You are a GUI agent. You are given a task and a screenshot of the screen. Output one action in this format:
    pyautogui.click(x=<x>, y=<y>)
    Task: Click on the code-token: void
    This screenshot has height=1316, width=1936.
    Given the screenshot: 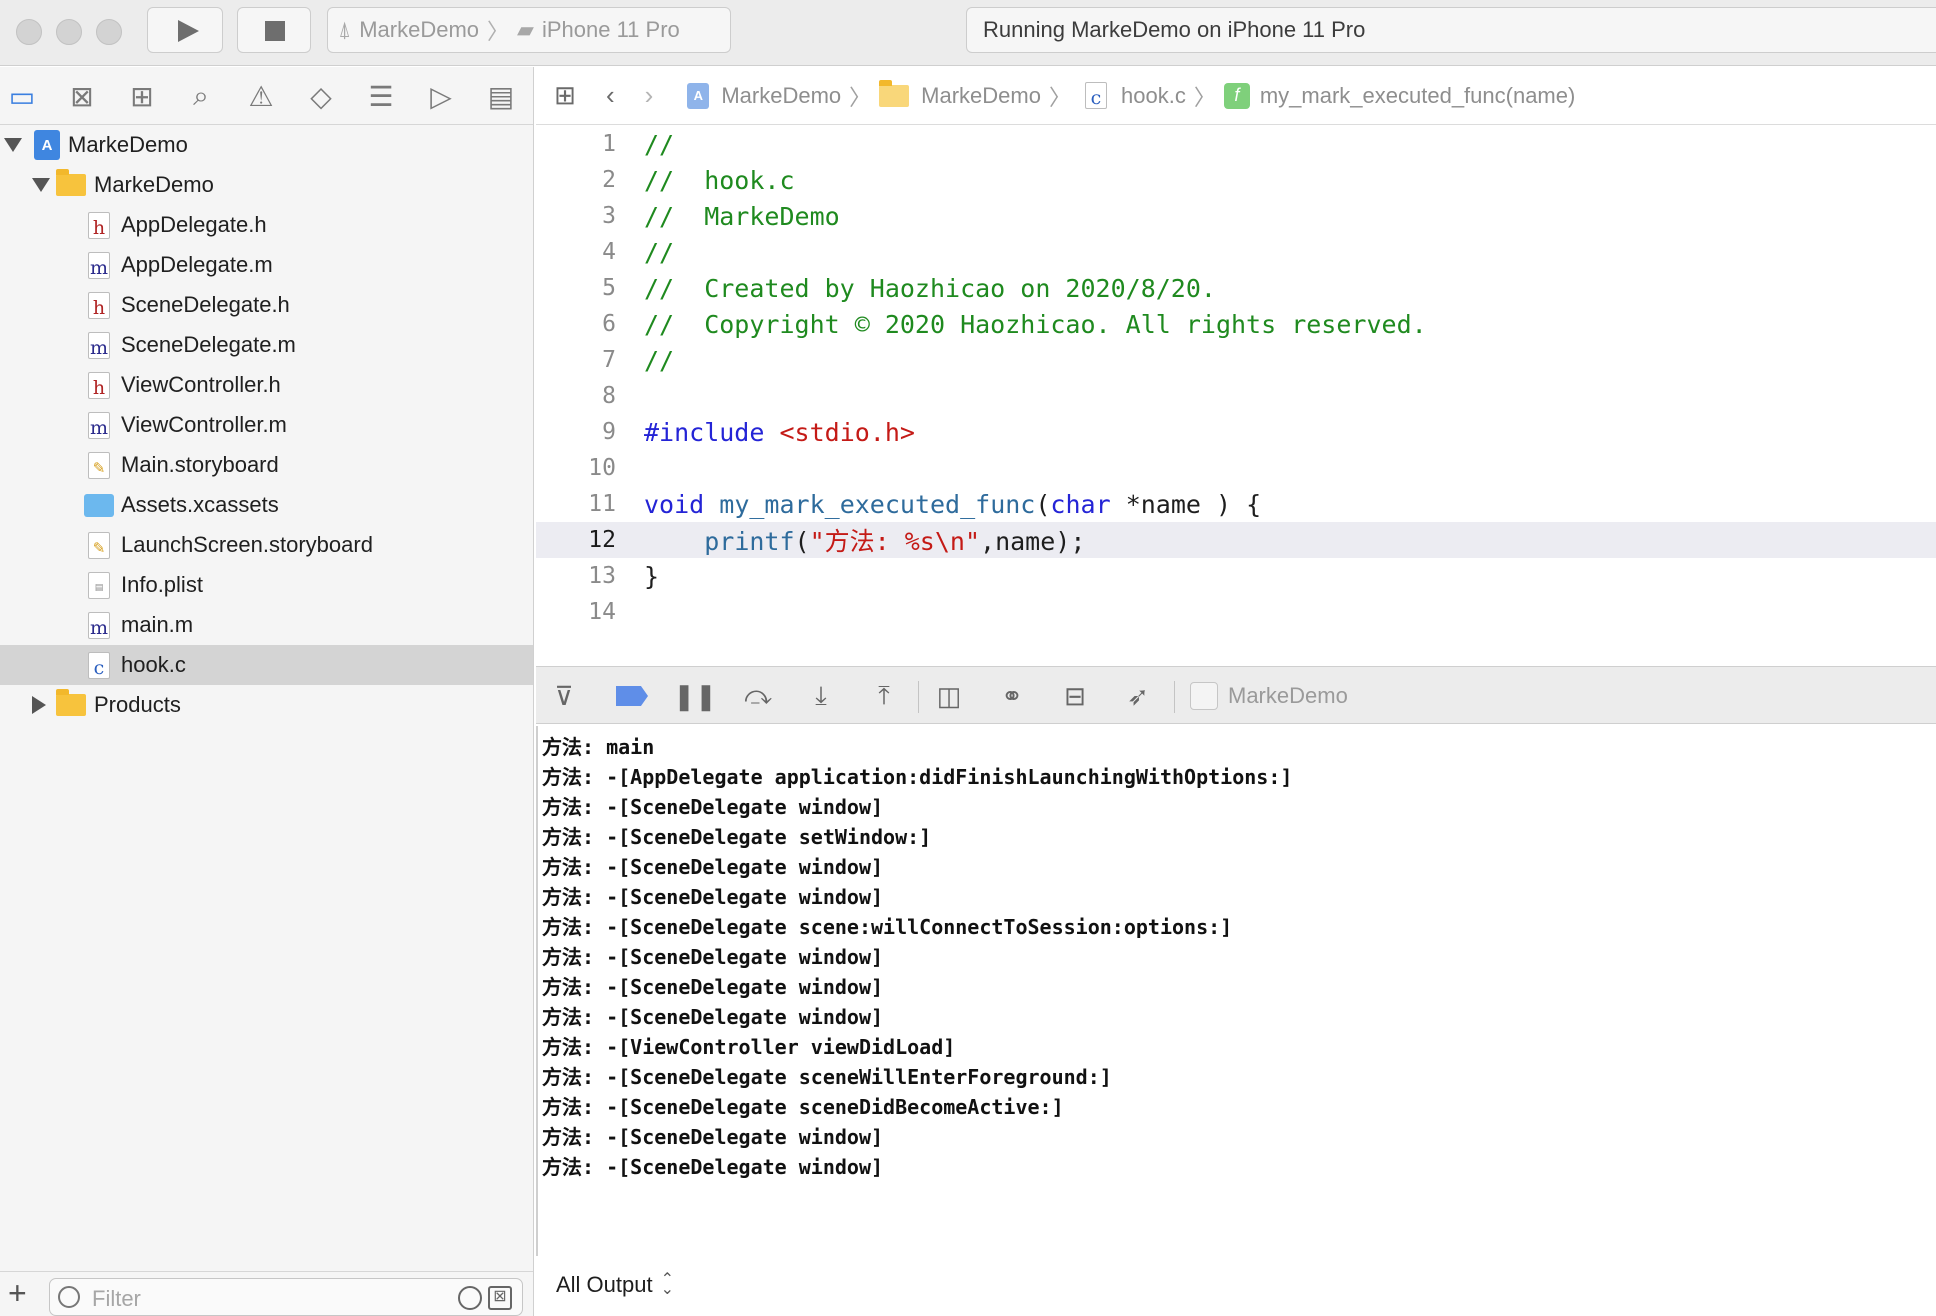 What is the action you would take?
    pyautogui.click(x=674, y=504)
    